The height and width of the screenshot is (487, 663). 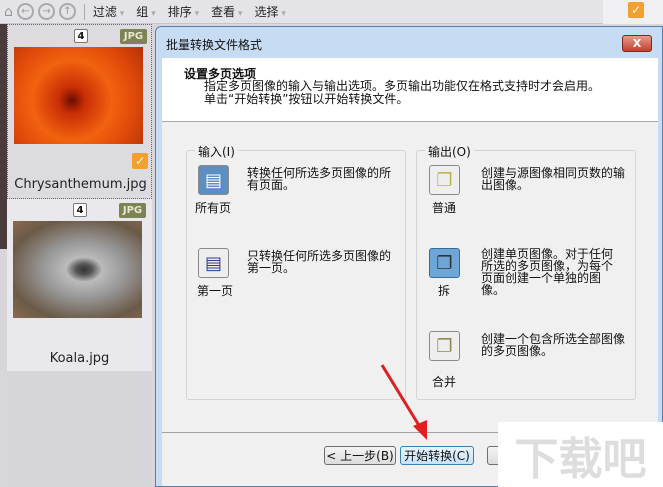 I want to click on all-pages-icon: ▤, so click(x=213, y=180).